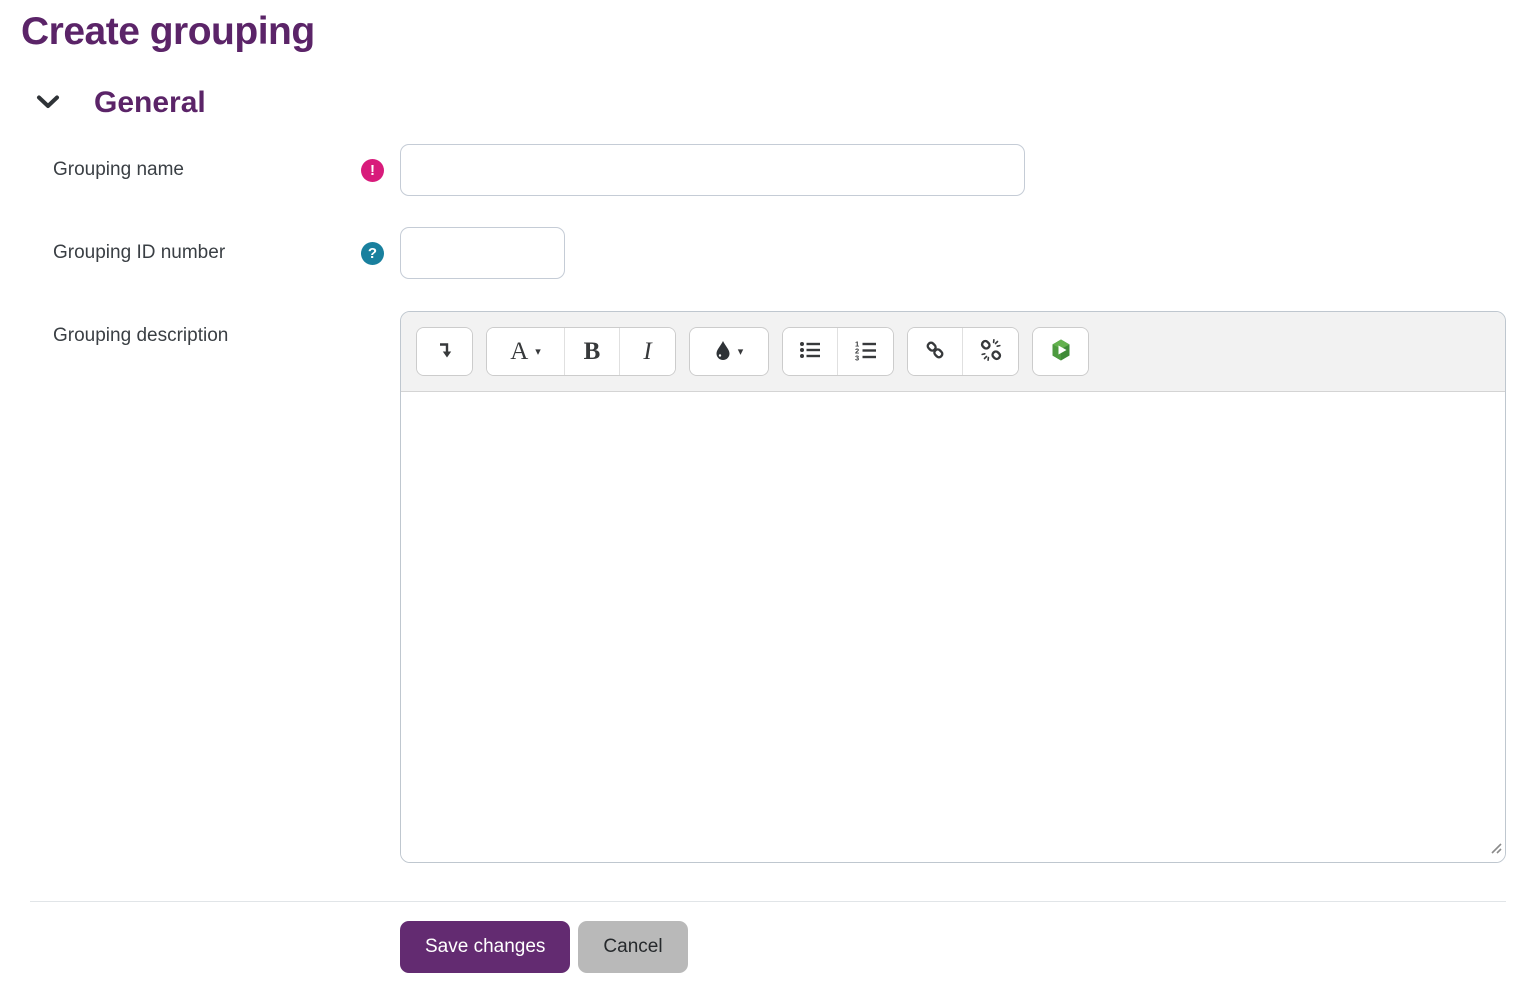  What do you see at coordinates (118, 170) in the screenshot?
I see `grouping-name-label: Grouping name` at bounding box center [118, 170].